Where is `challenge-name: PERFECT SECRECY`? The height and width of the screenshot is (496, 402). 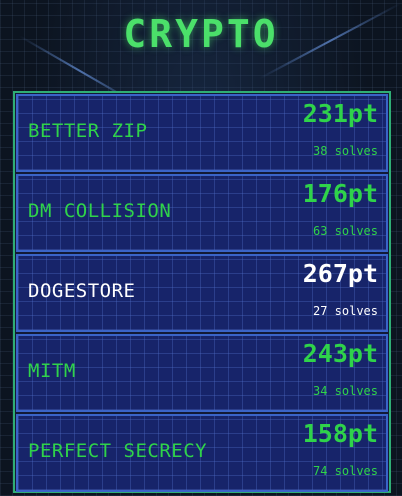
challenge-name: PERFECT SECRECY is located at coordinates (118, 451).